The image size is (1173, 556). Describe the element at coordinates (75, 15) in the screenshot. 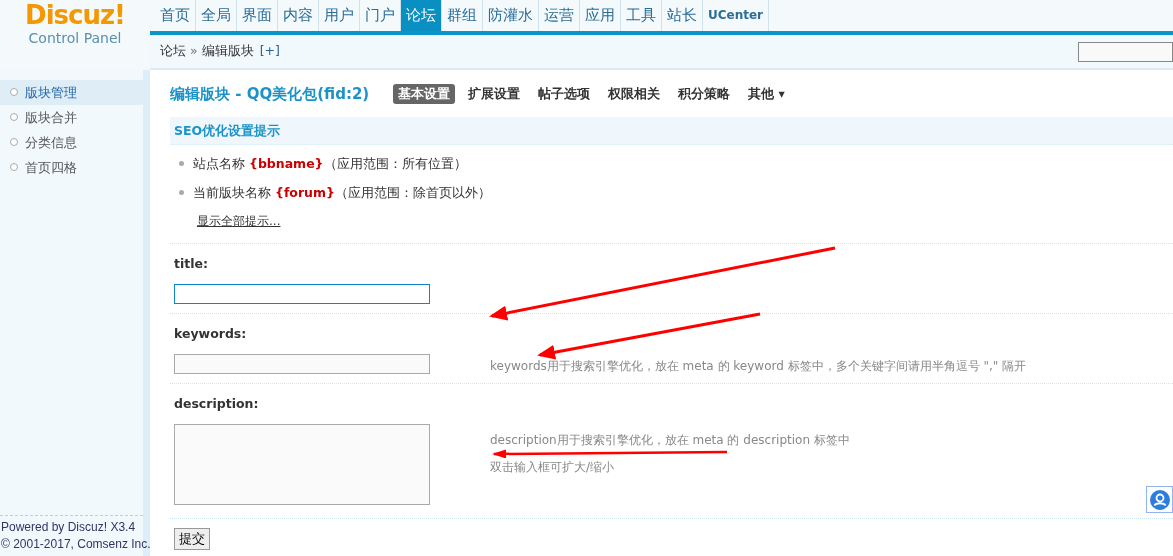

I see `logo: Discuz!` at that location.